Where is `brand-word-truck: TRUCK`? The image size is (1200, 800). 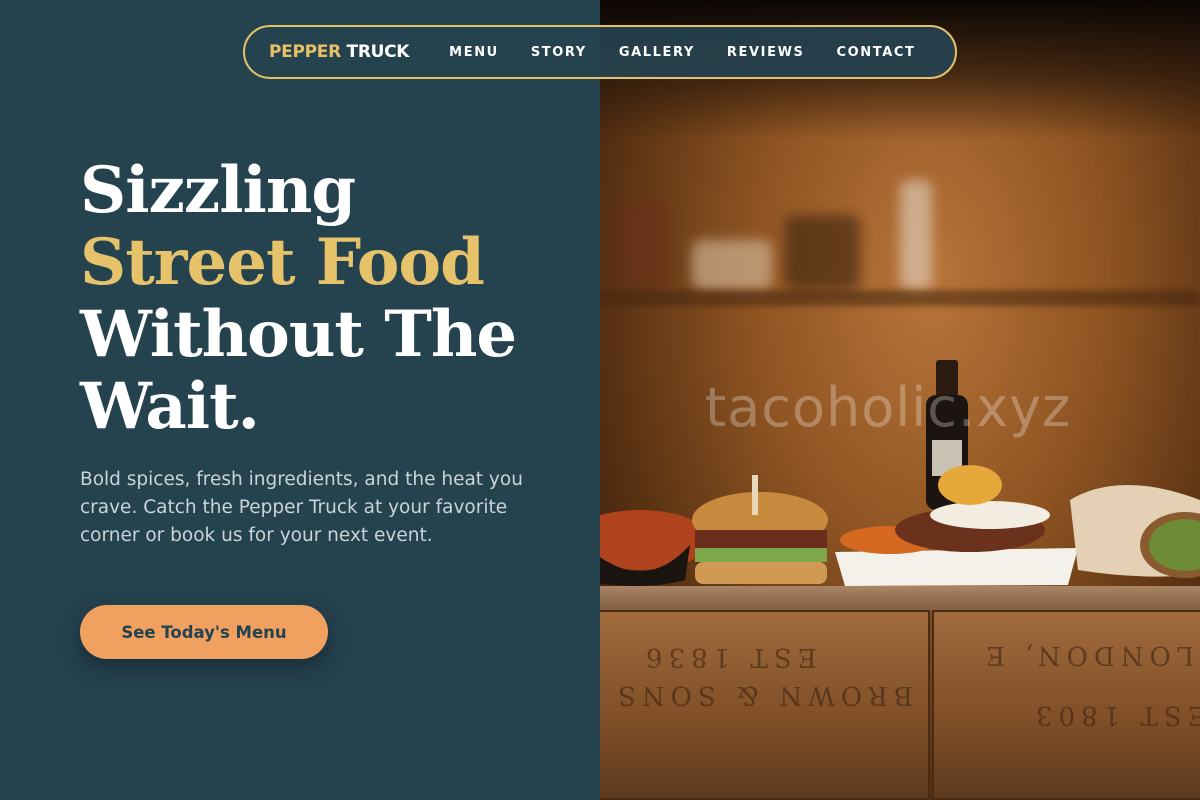
brand-word-truck: TRUCK is located at coordinates (378, 52).